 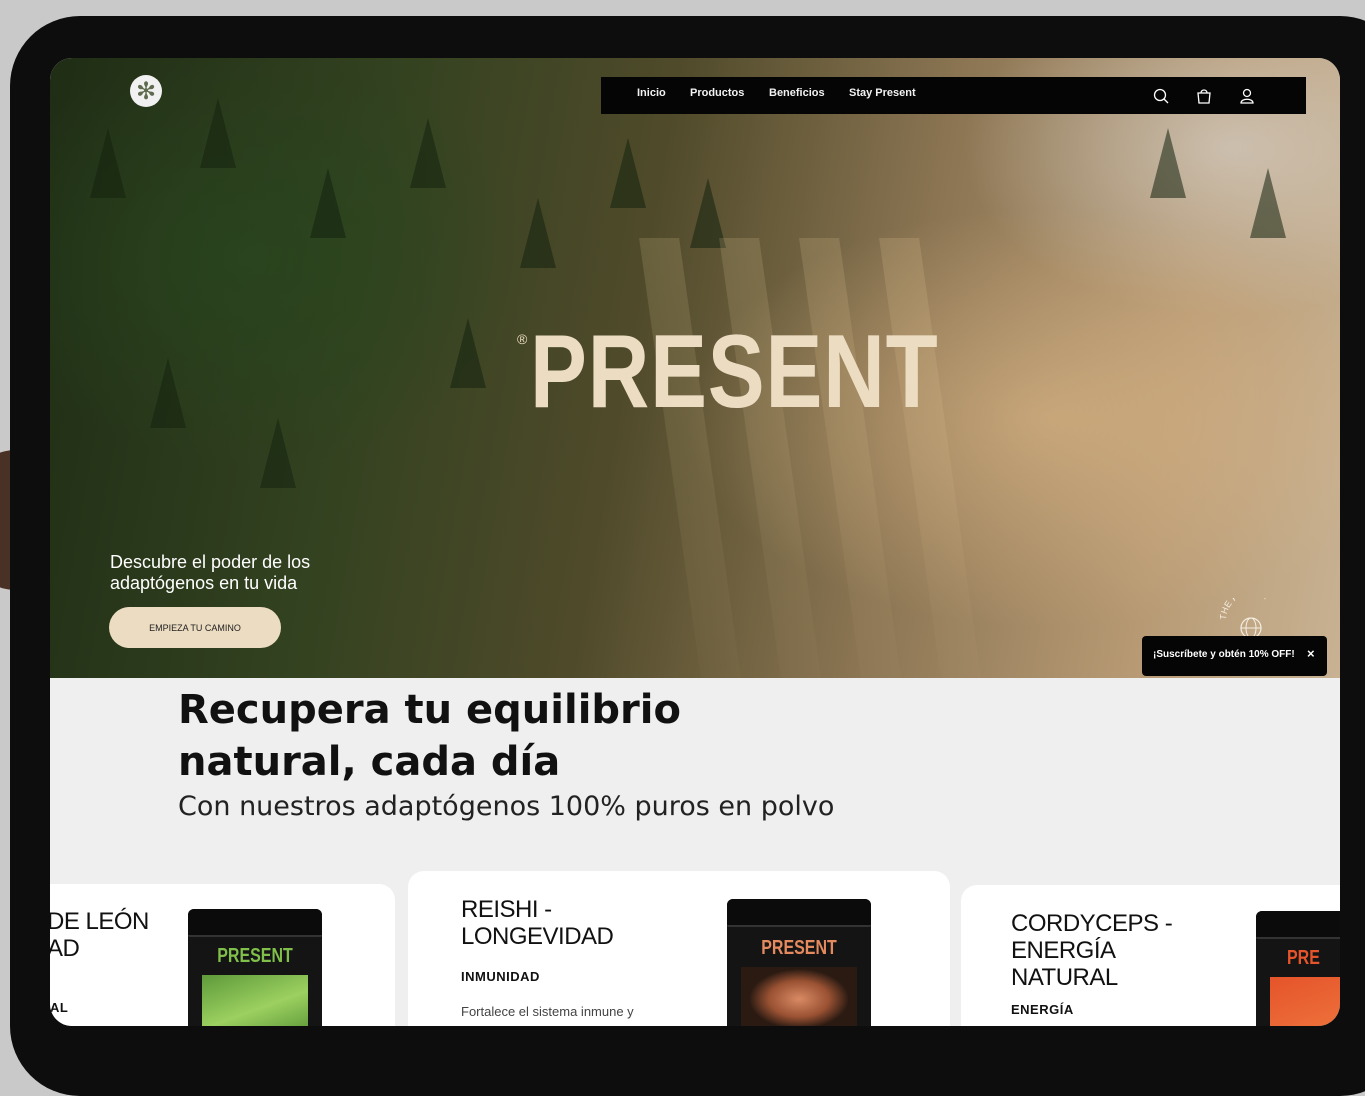 What do you see at coordinates (1092, 950) in the screenshot?
I see `product-title: CORDYCEPS - ENERGÍA NATURAL` at bounding box center [1092, 950].